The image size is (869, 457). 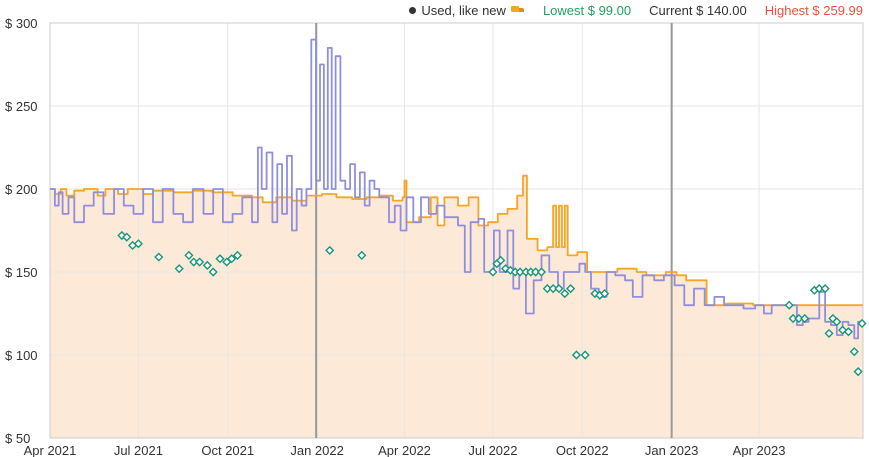 What do you see at coordinates (672, 450) in the screenshot?
I see `x-tick-label: Jan 2023` at bounding box center [672, 450].